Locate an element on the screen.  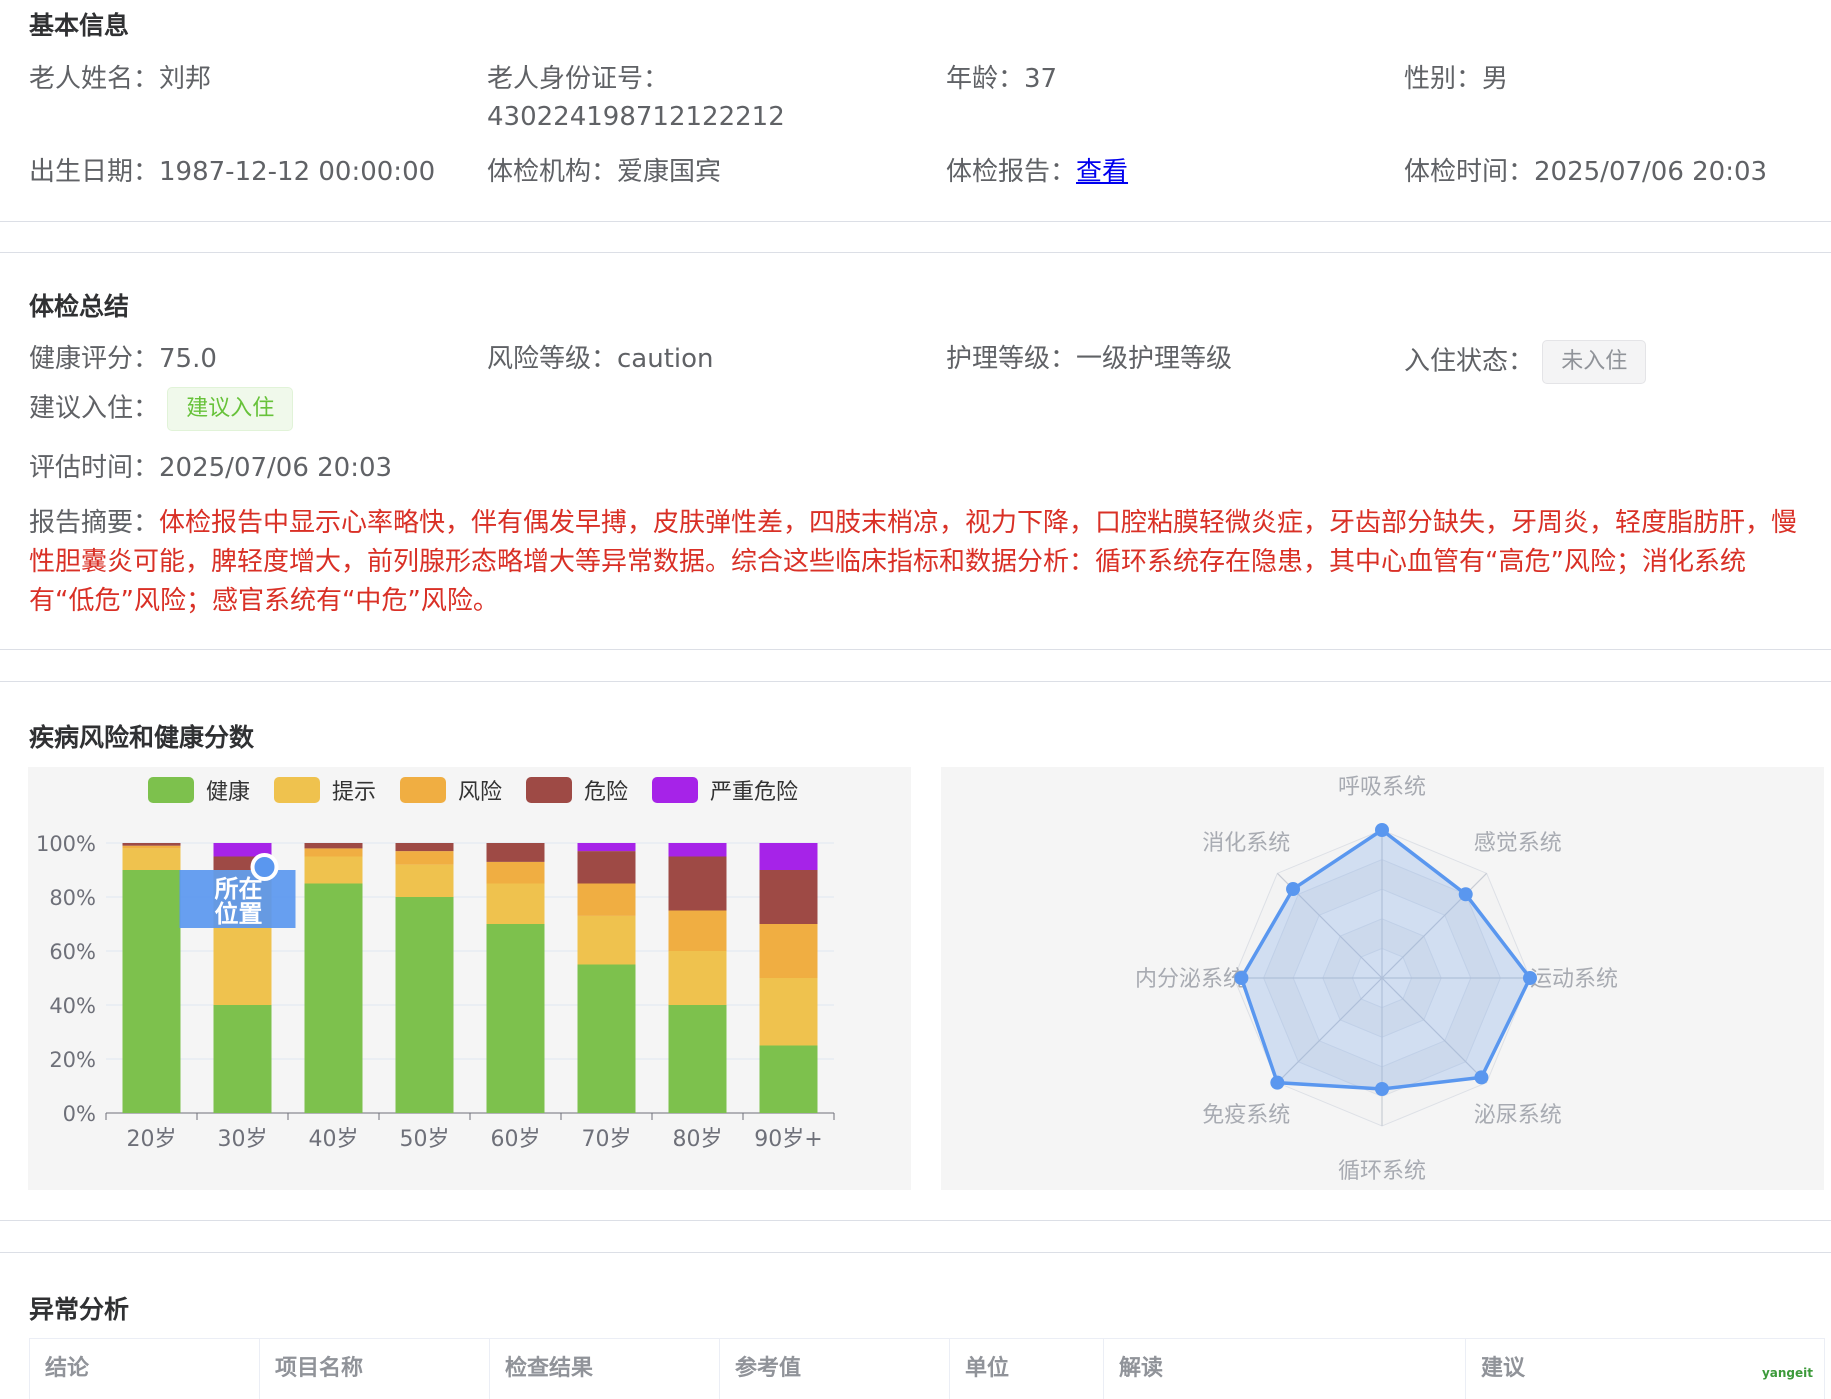
x-tick-label: 30岁 is located at coordinates (243, 1139).